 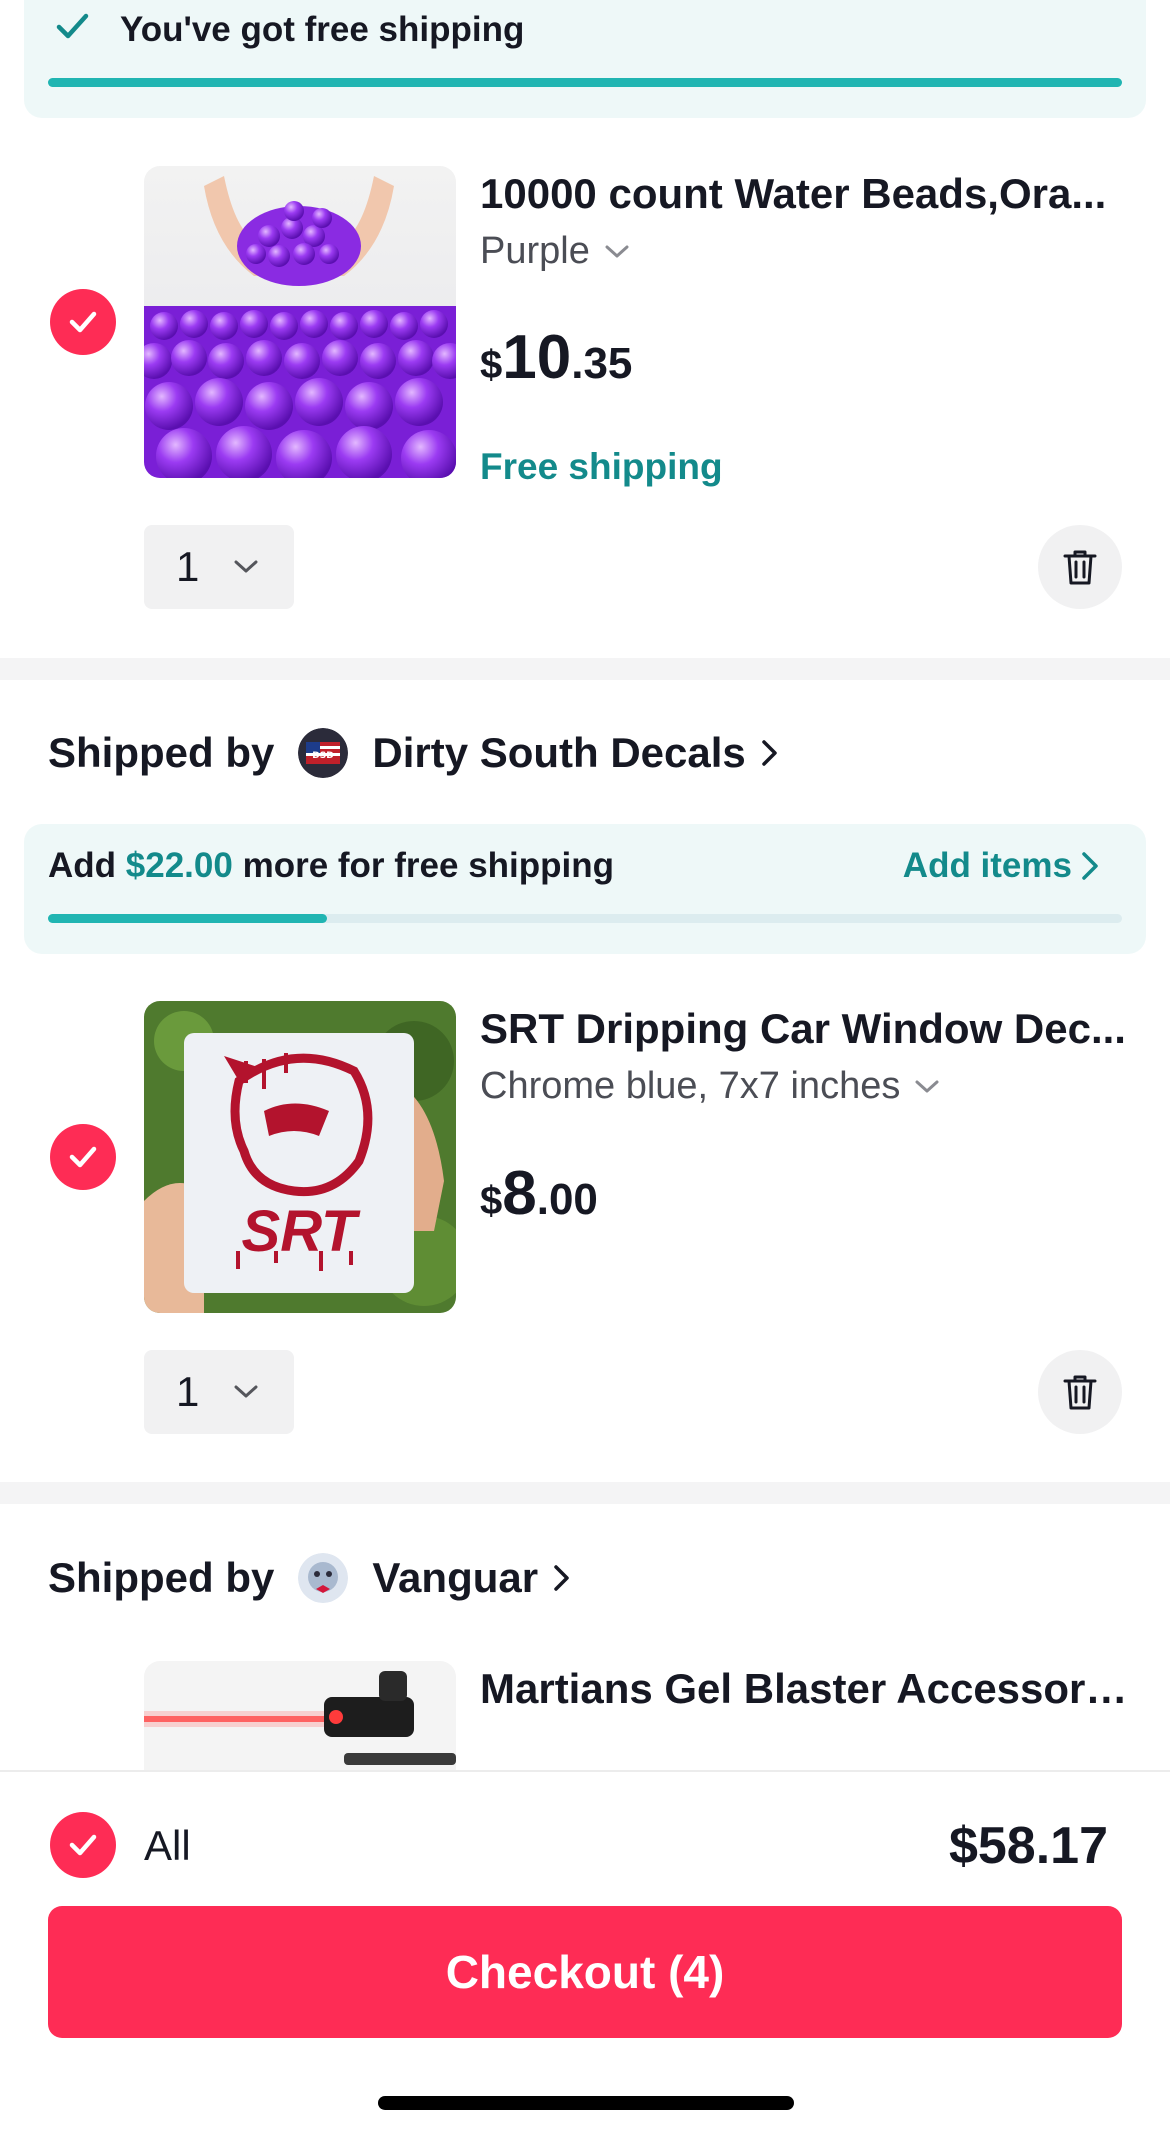 I want to click on product-image-water-beads, so click(x=300, y=322).